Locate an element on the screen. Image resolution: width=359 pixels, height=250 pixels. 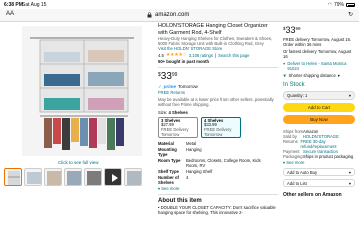
size-option-4-shelves: 4 Shelves $33.99 FREE Delivery Tomorrow is located at coordinates (221, 127).